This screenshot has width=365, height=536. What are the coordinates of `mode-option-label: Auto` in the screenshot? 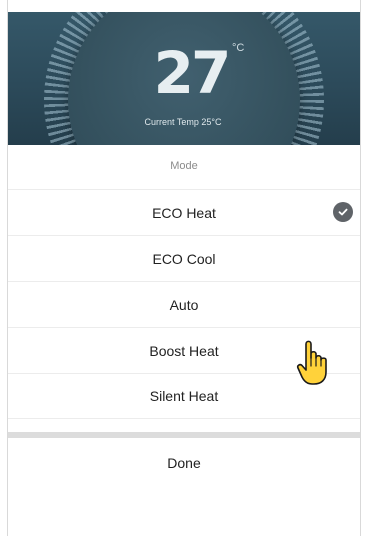 It's located at (184, 304).